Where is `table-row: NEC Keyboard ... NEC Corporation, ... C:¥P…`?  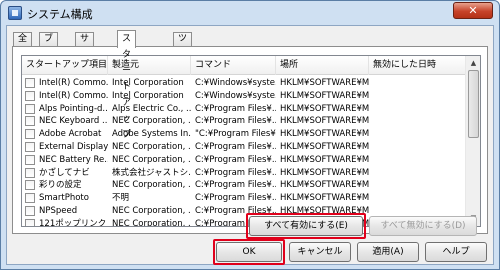
table-row: NEC Keyboard ... NEC Corporation, ... C:¥P… is located at coordinates (244, 121).